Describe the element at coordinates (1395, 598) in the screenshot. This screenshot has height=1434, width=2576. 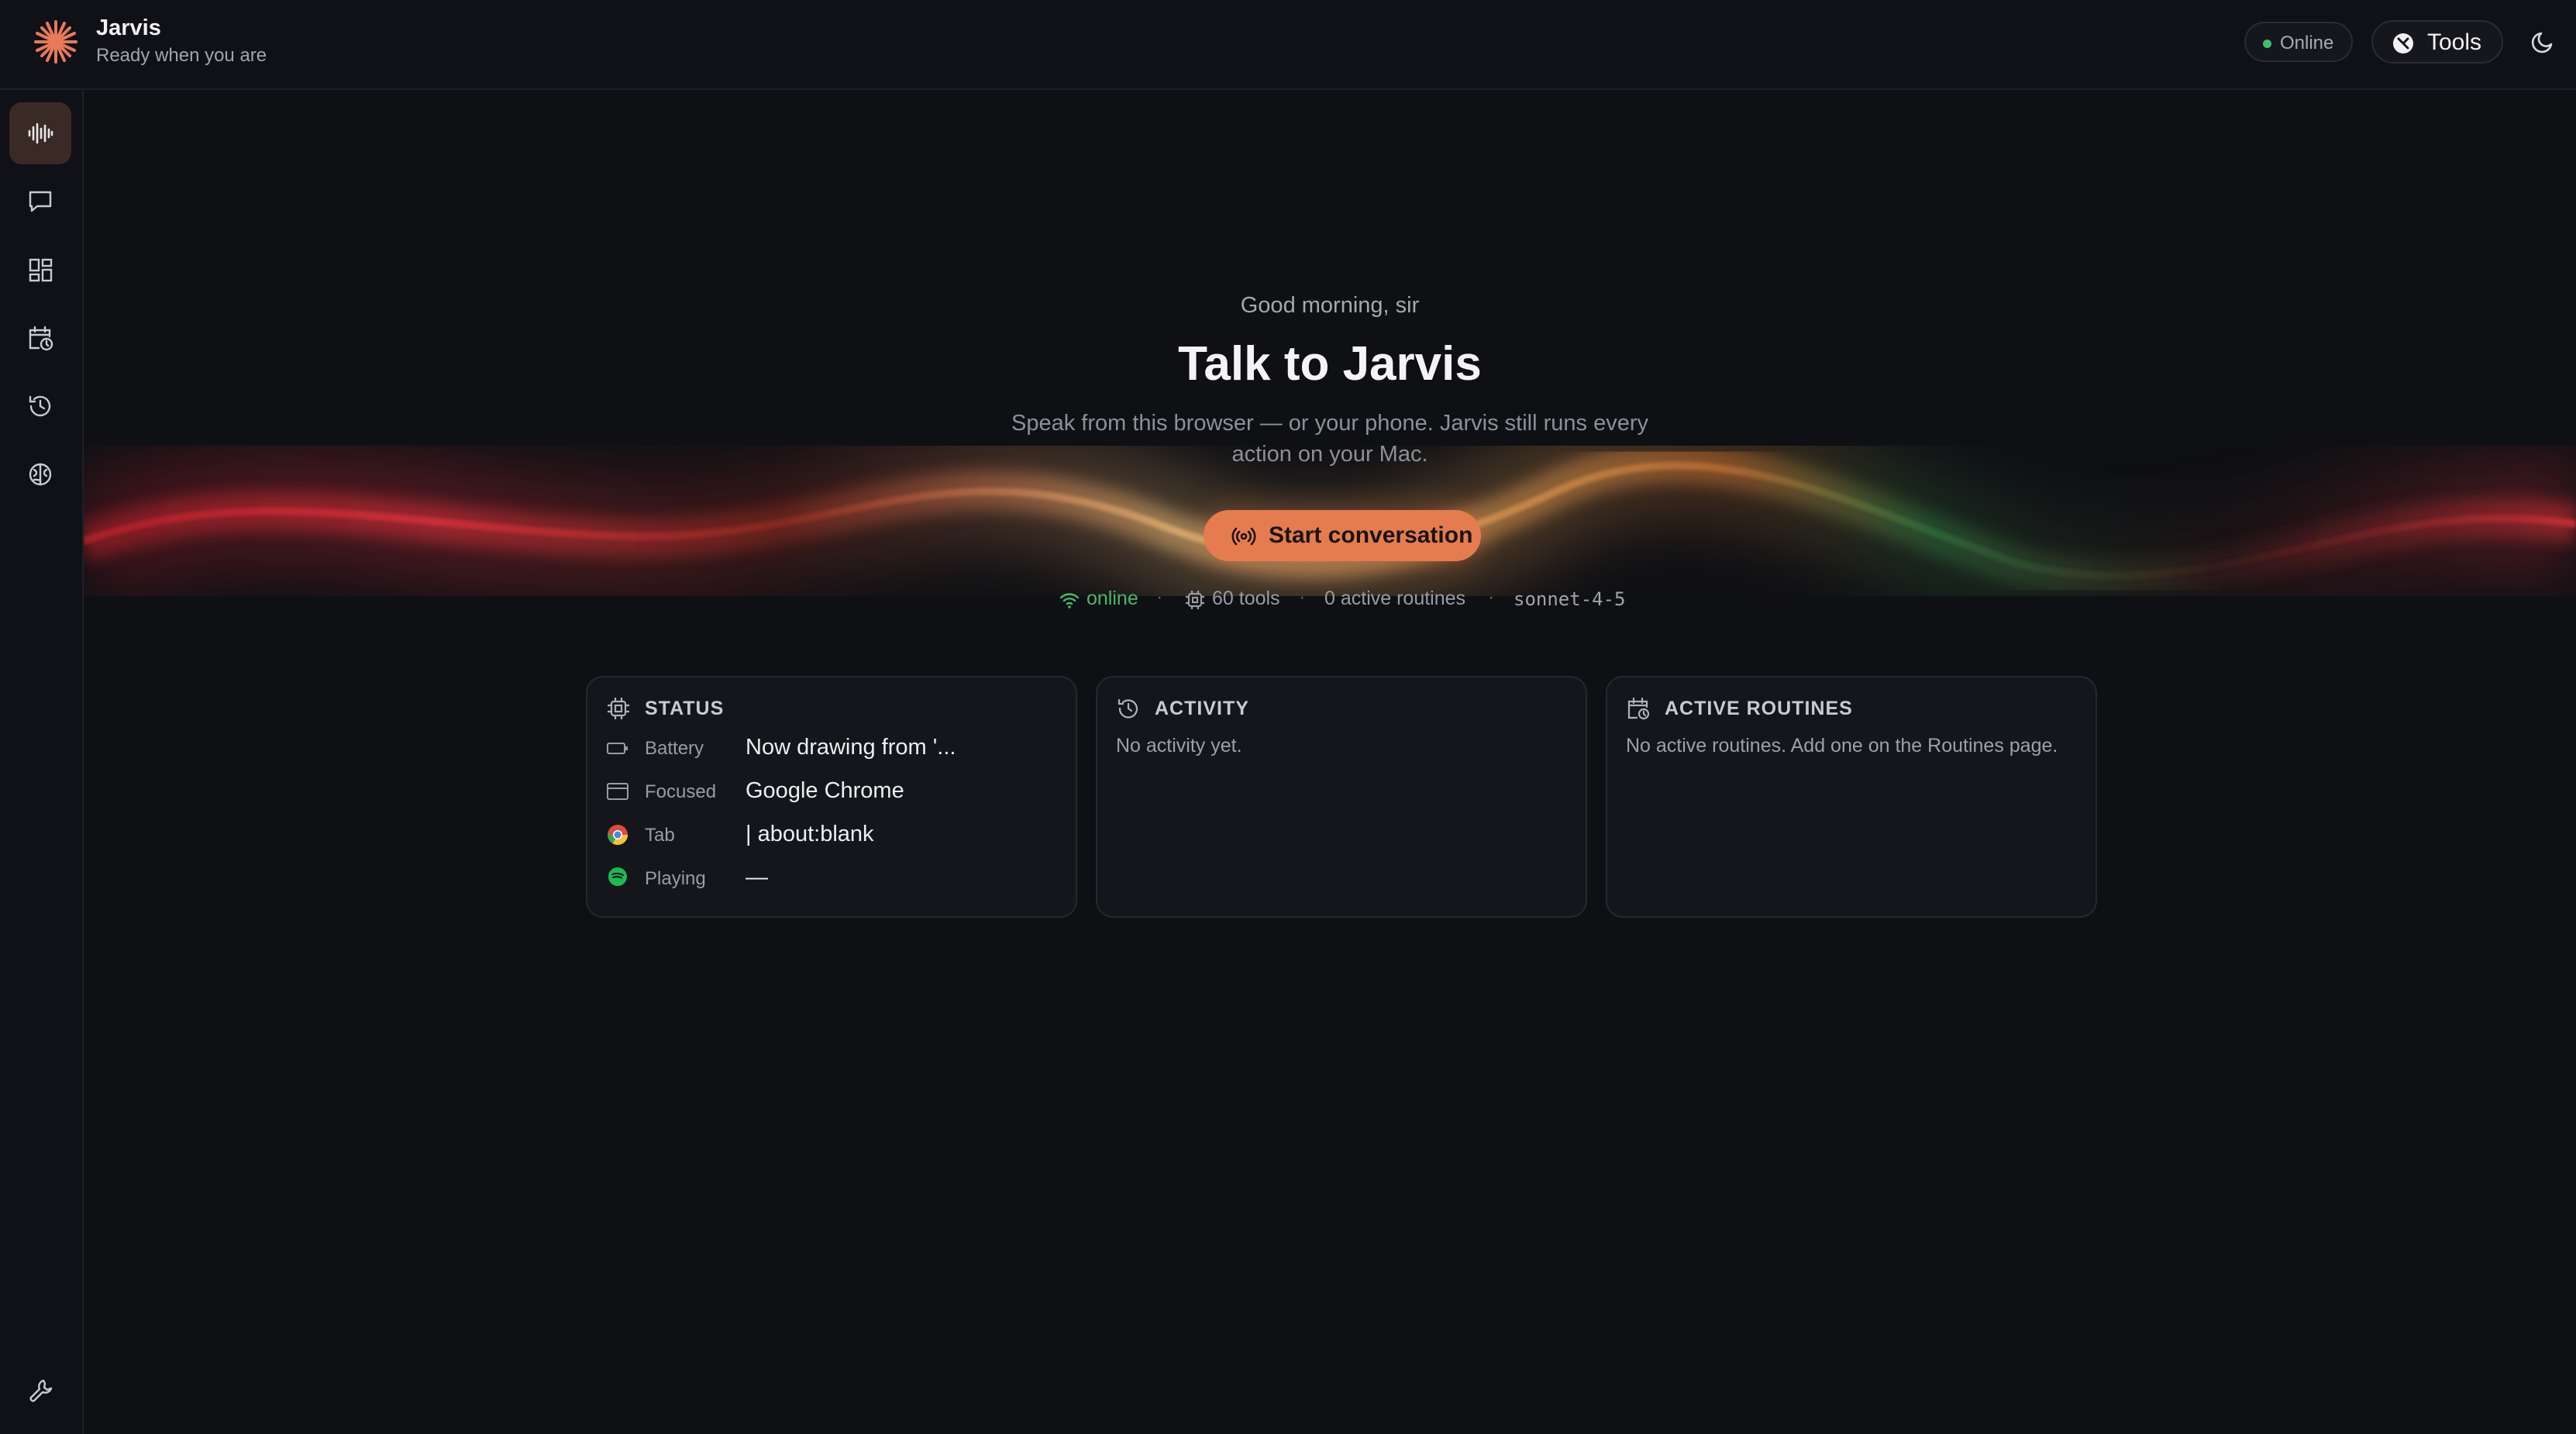
I see `routines-count: 0 active routines` at that location.